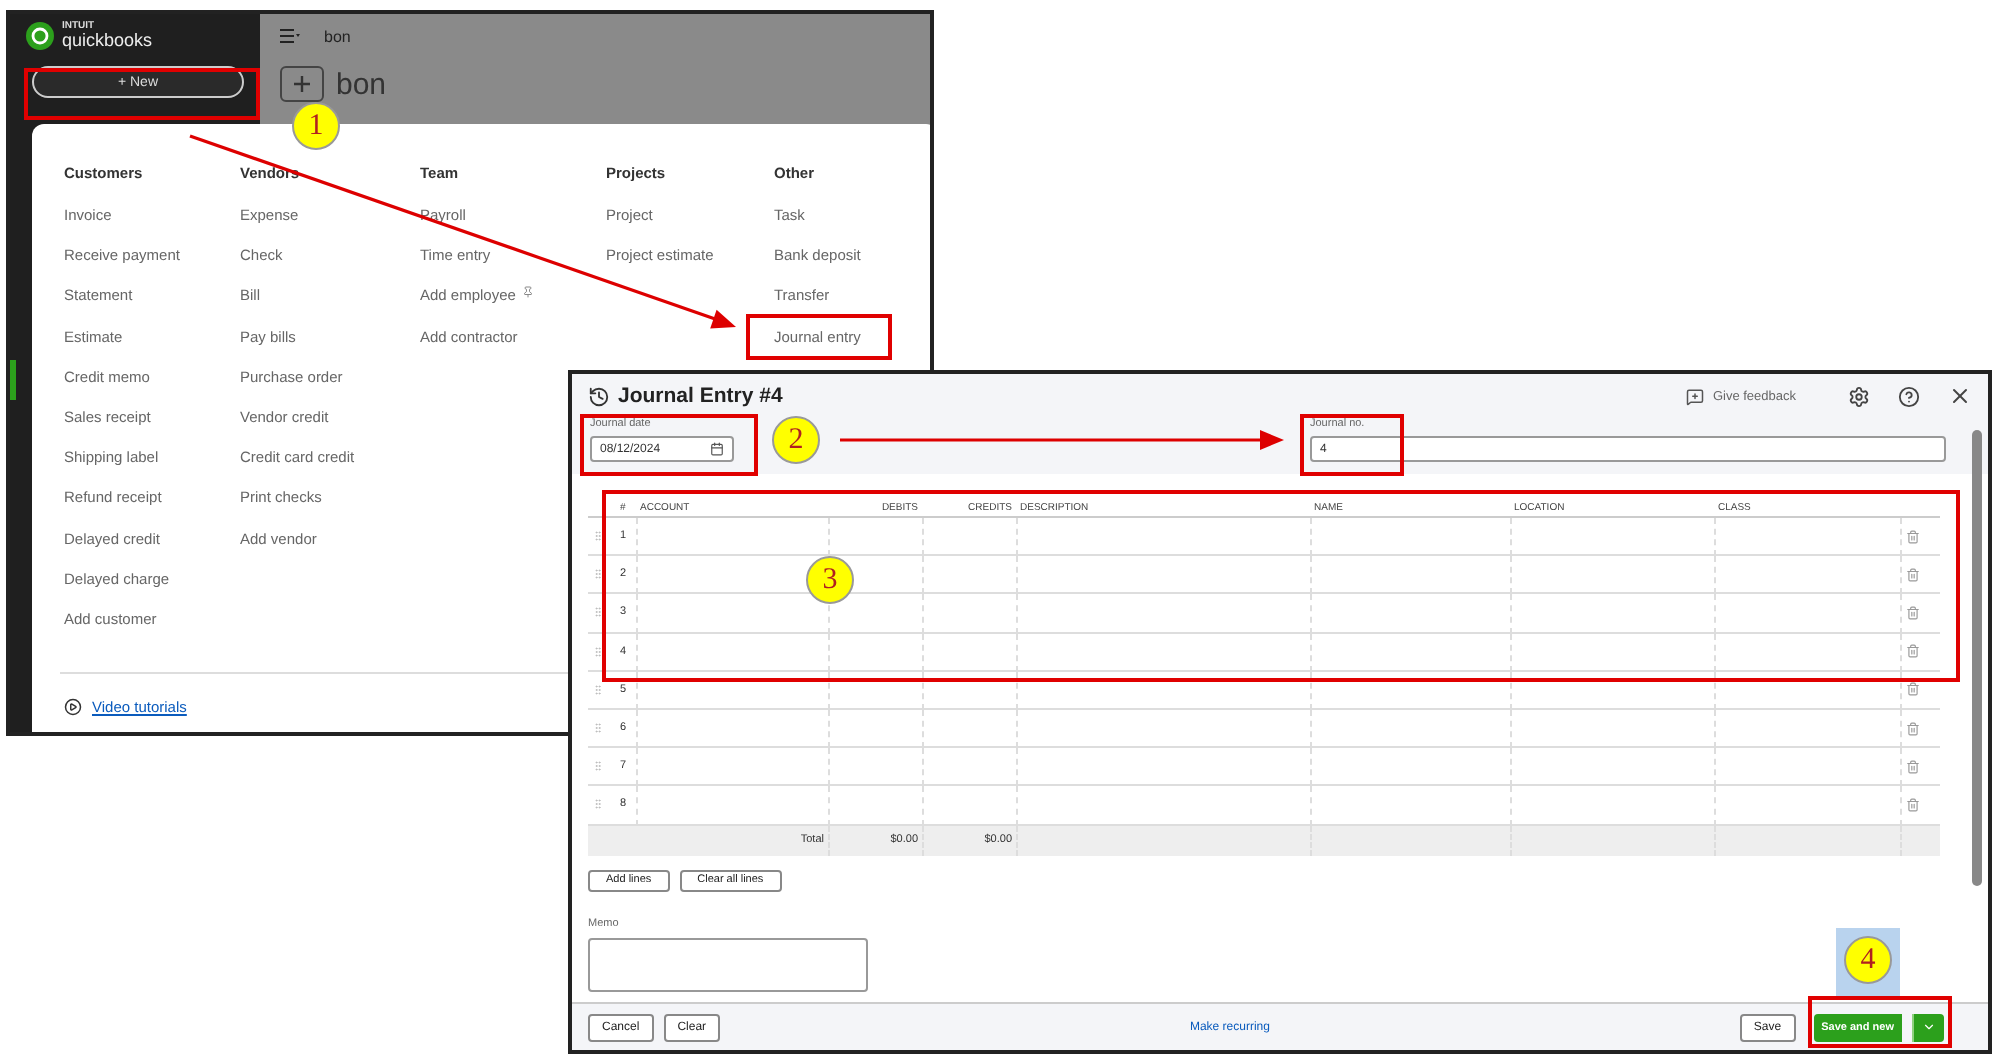 Image resolution: width=1998 pixels, height=1058 pixels. What do you see at coordinates (1695, 396) in the screenshot?
I see `feedback-icon` at bounding box center [1695, 396].